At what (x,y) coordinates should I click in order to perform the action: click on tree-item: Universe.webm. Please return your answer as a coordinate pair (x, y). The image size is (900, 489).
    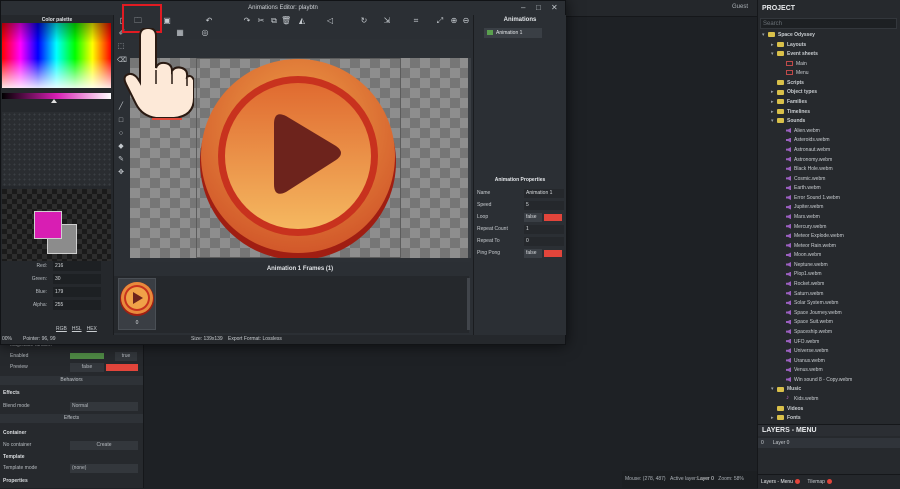
    Looking at the image, I should click on (829, 352).